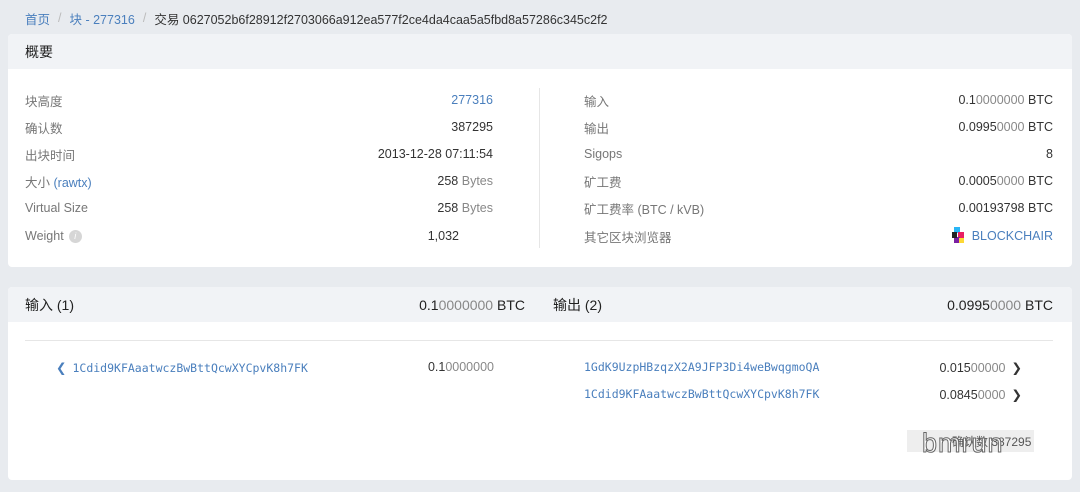 This screenshot has height=492, width=1080. What do you see at coordinates (435, 154) in the screenshot?
I see `value: 2013-12-28 07:11:54` at bounding box center [435, 154].